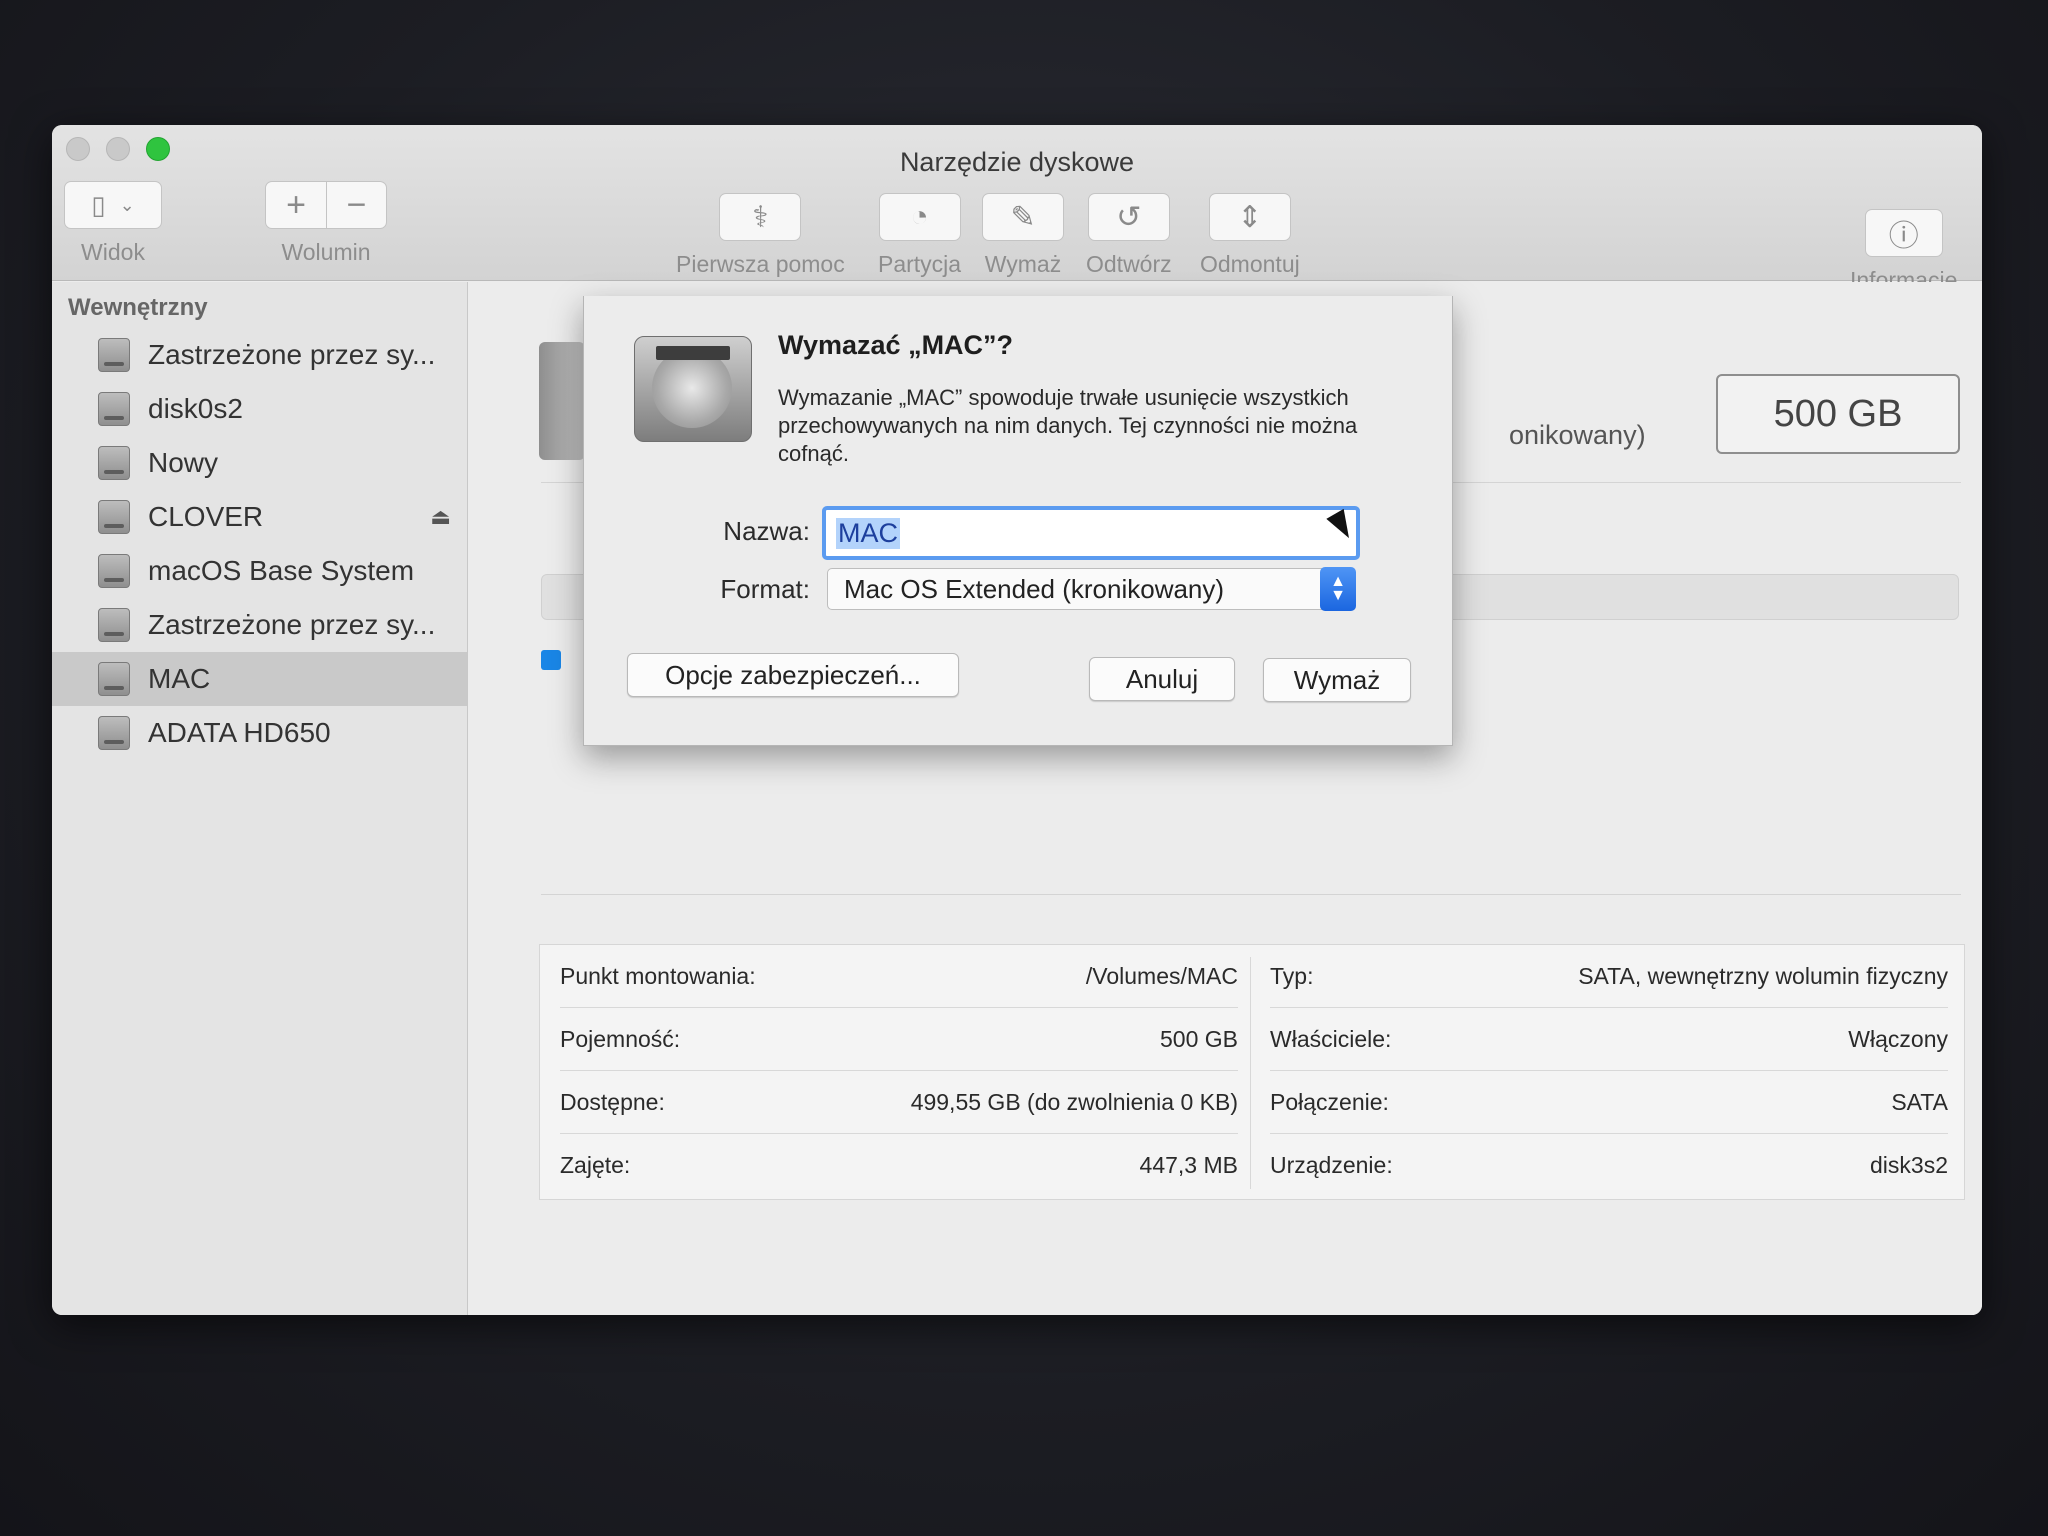 The height and width of the screenshot is (1536, 2048). I want to click on info-row-capacity: Pojemność: 500 GB, so click(899, 1039).